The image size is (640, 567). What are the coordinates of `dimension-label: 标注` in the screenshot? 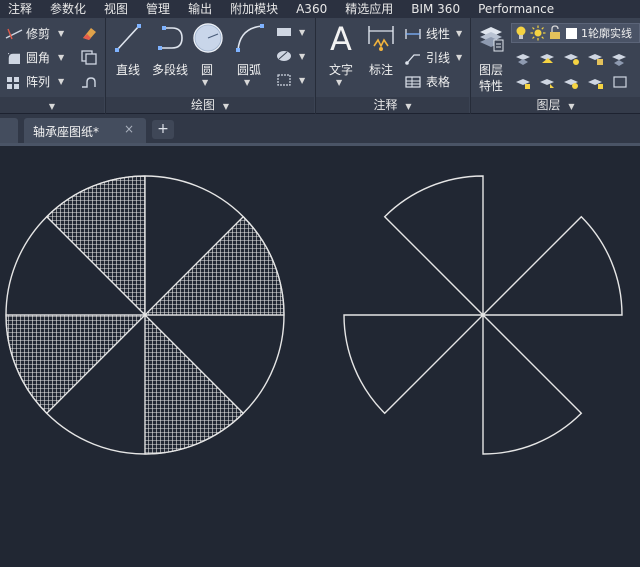 It's located at (381, 69).